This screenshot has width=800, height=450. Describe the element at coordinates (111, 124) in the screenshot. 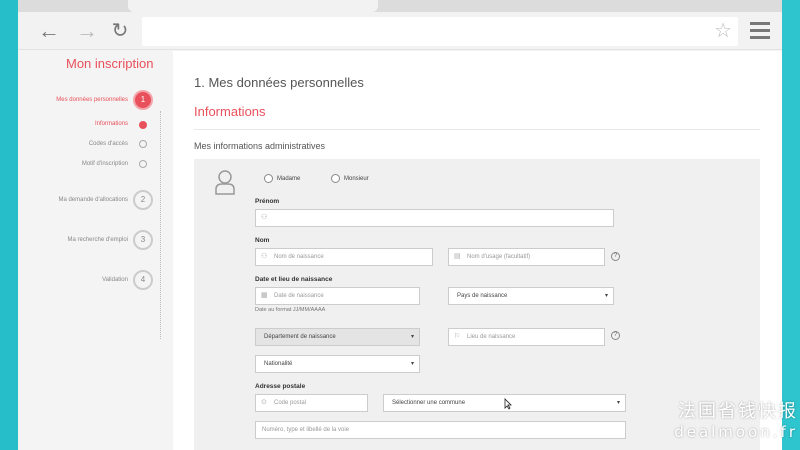

I see `substep-informations: Informations` at that location.